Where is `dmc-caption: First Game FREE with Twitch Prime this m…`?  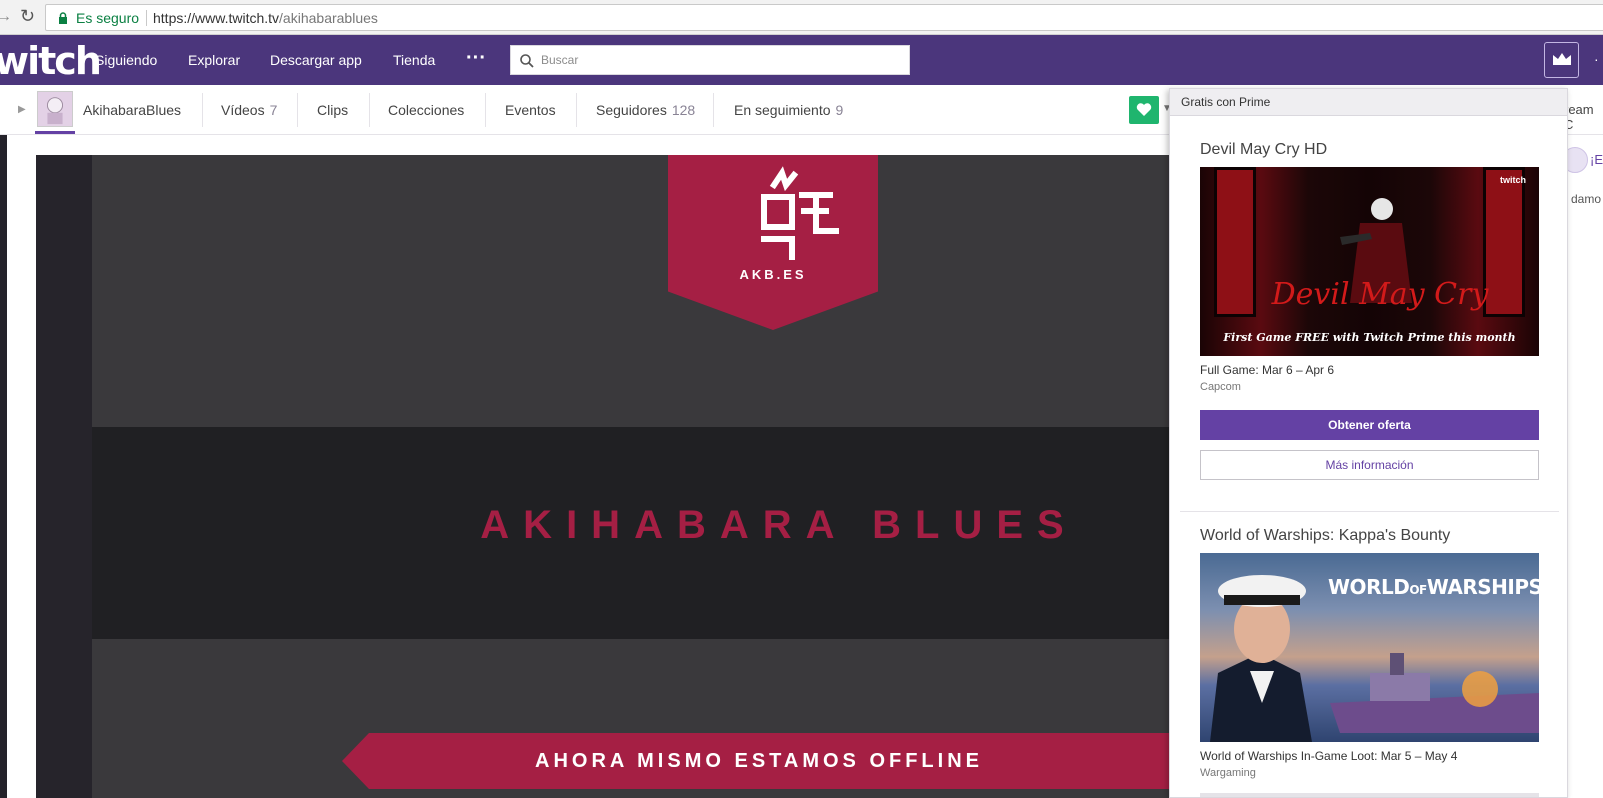 dmc-caption: First Game FREE with Twitch Prime this m… is located at coordinates (1369, 337).